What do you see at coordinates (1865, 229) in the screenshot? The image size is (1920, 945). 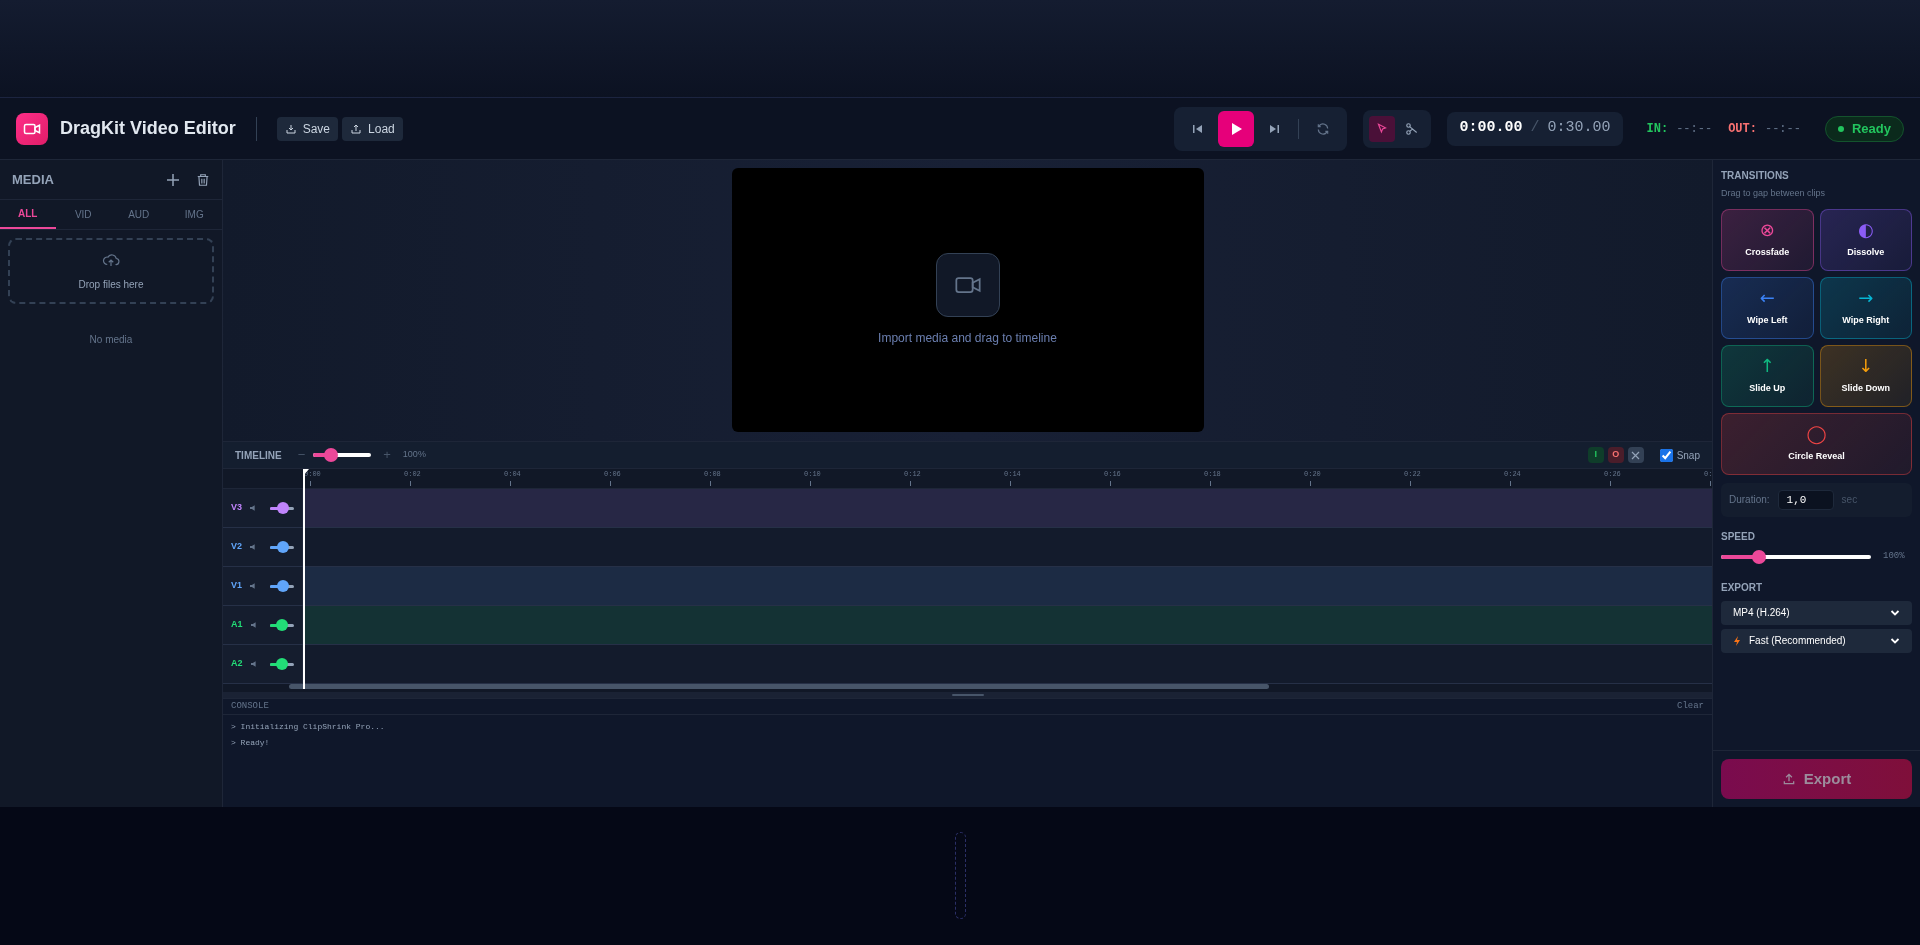 I see `transition-symbol: ◐` at bounding box center [1865, 229].